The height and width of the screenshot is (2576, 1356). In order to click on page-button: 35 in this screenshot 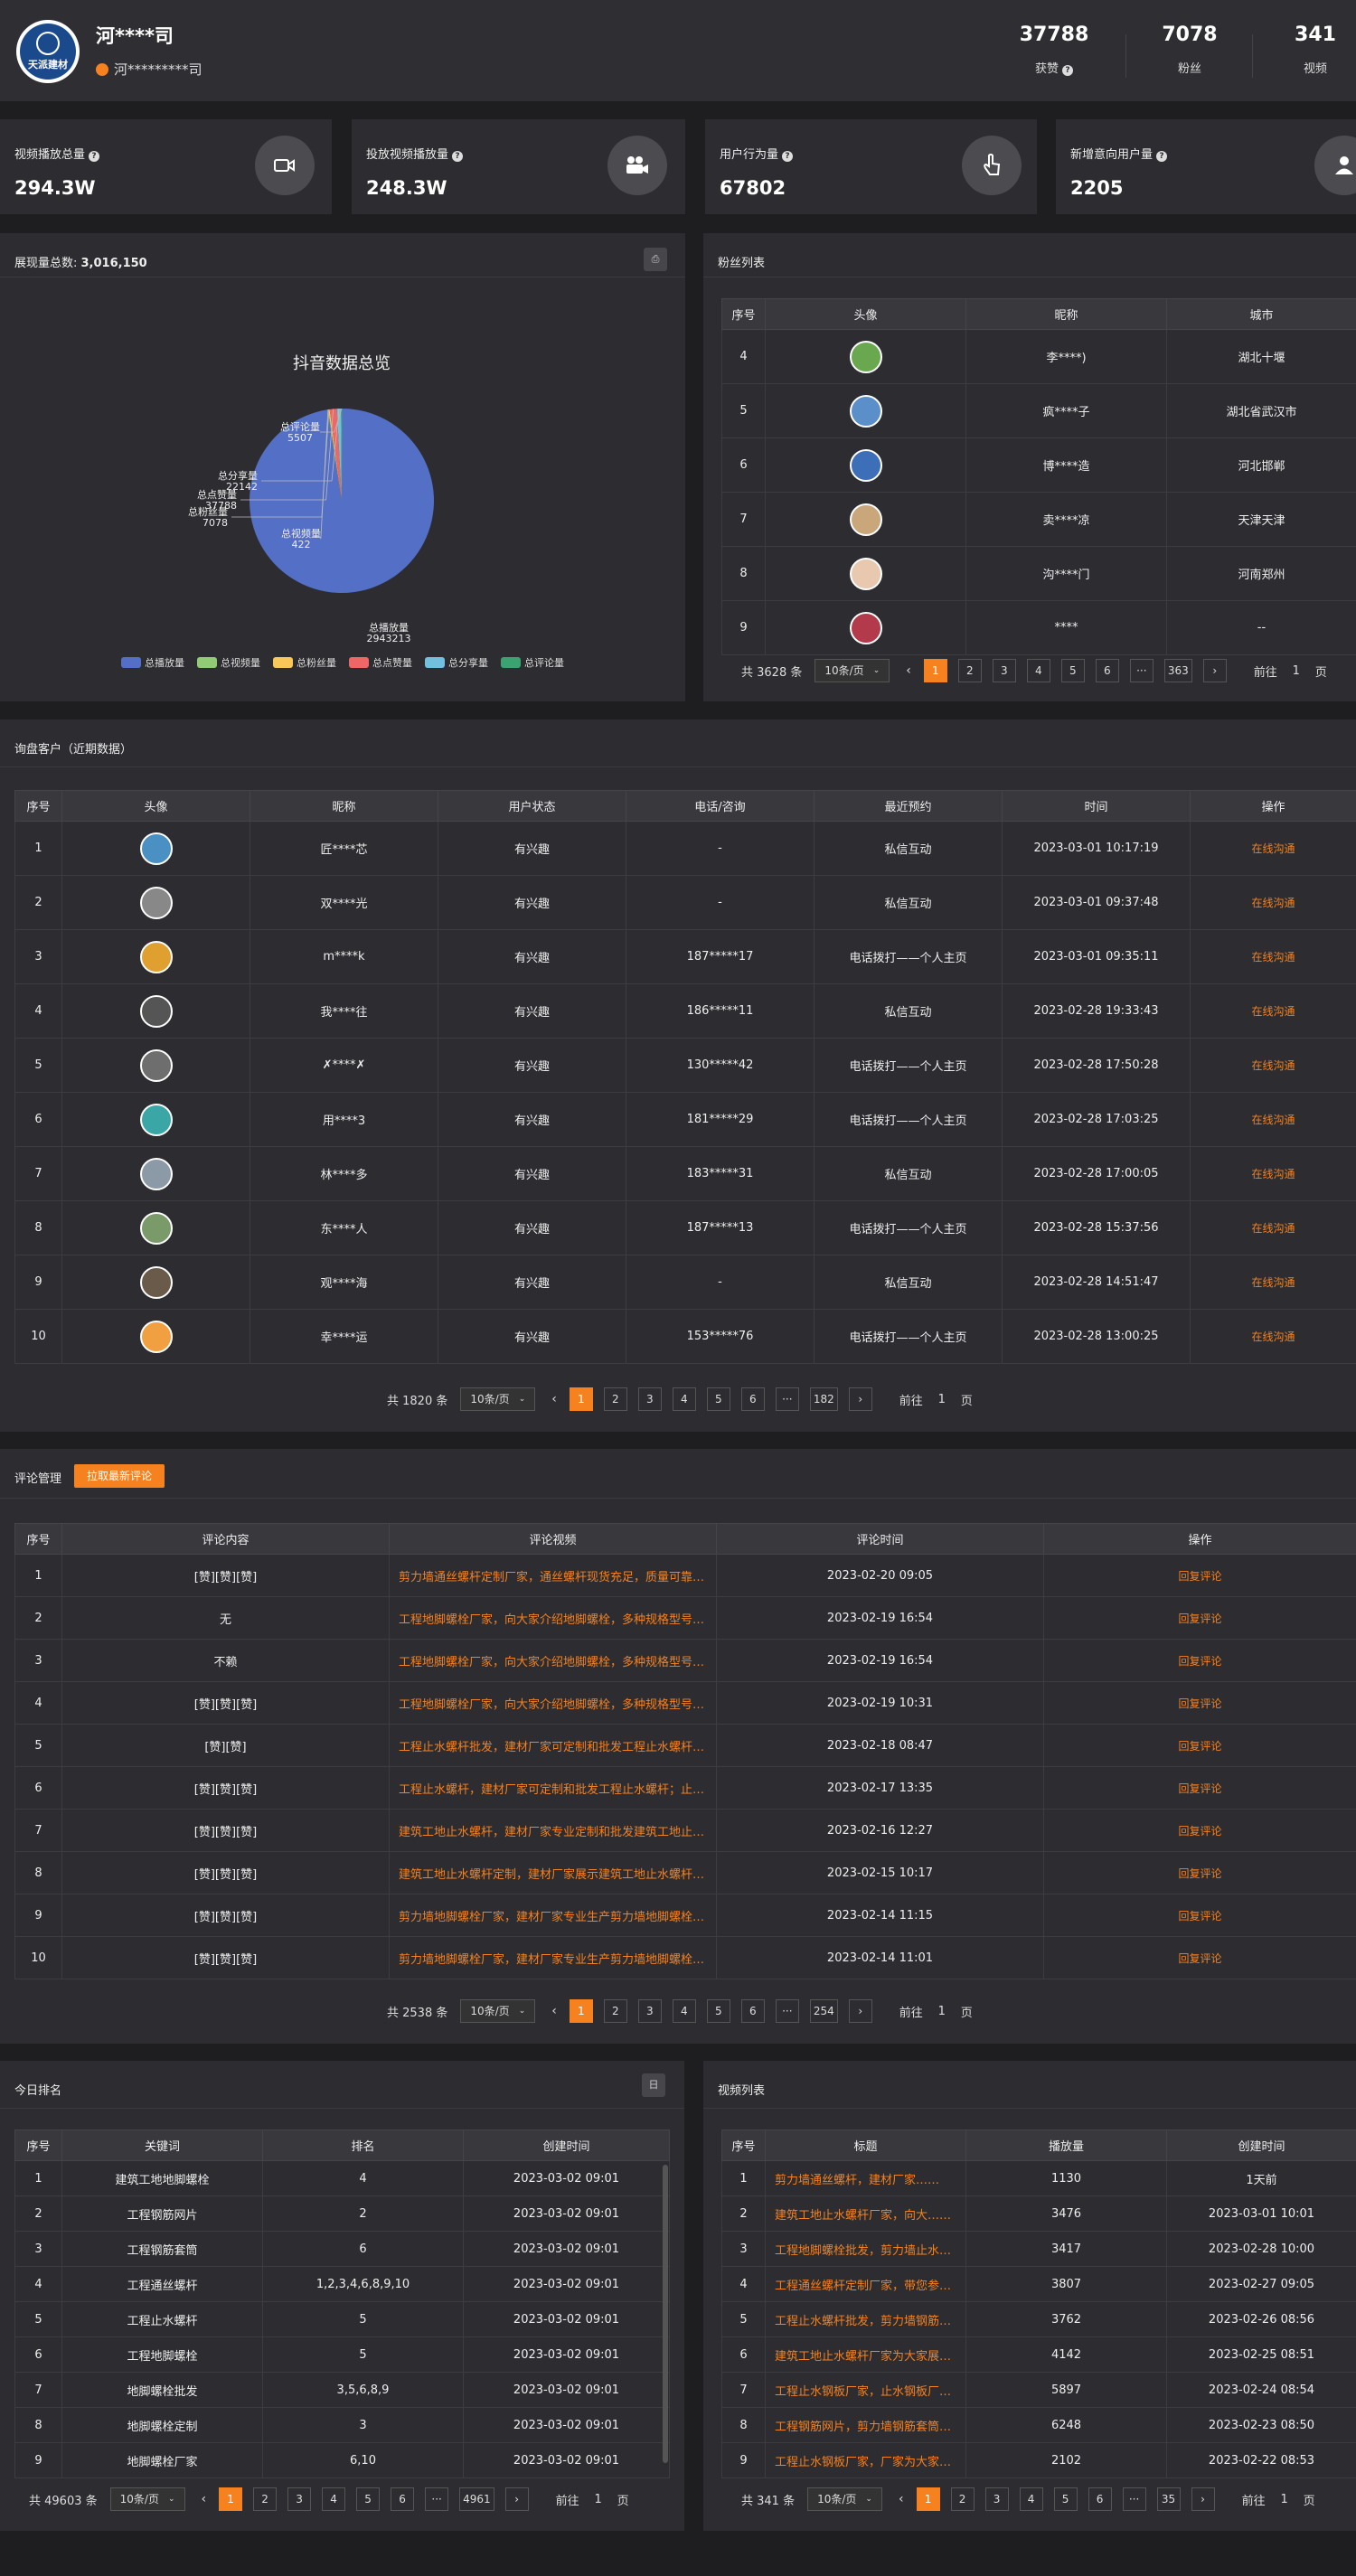, I will do `click(1168, 2499)`.